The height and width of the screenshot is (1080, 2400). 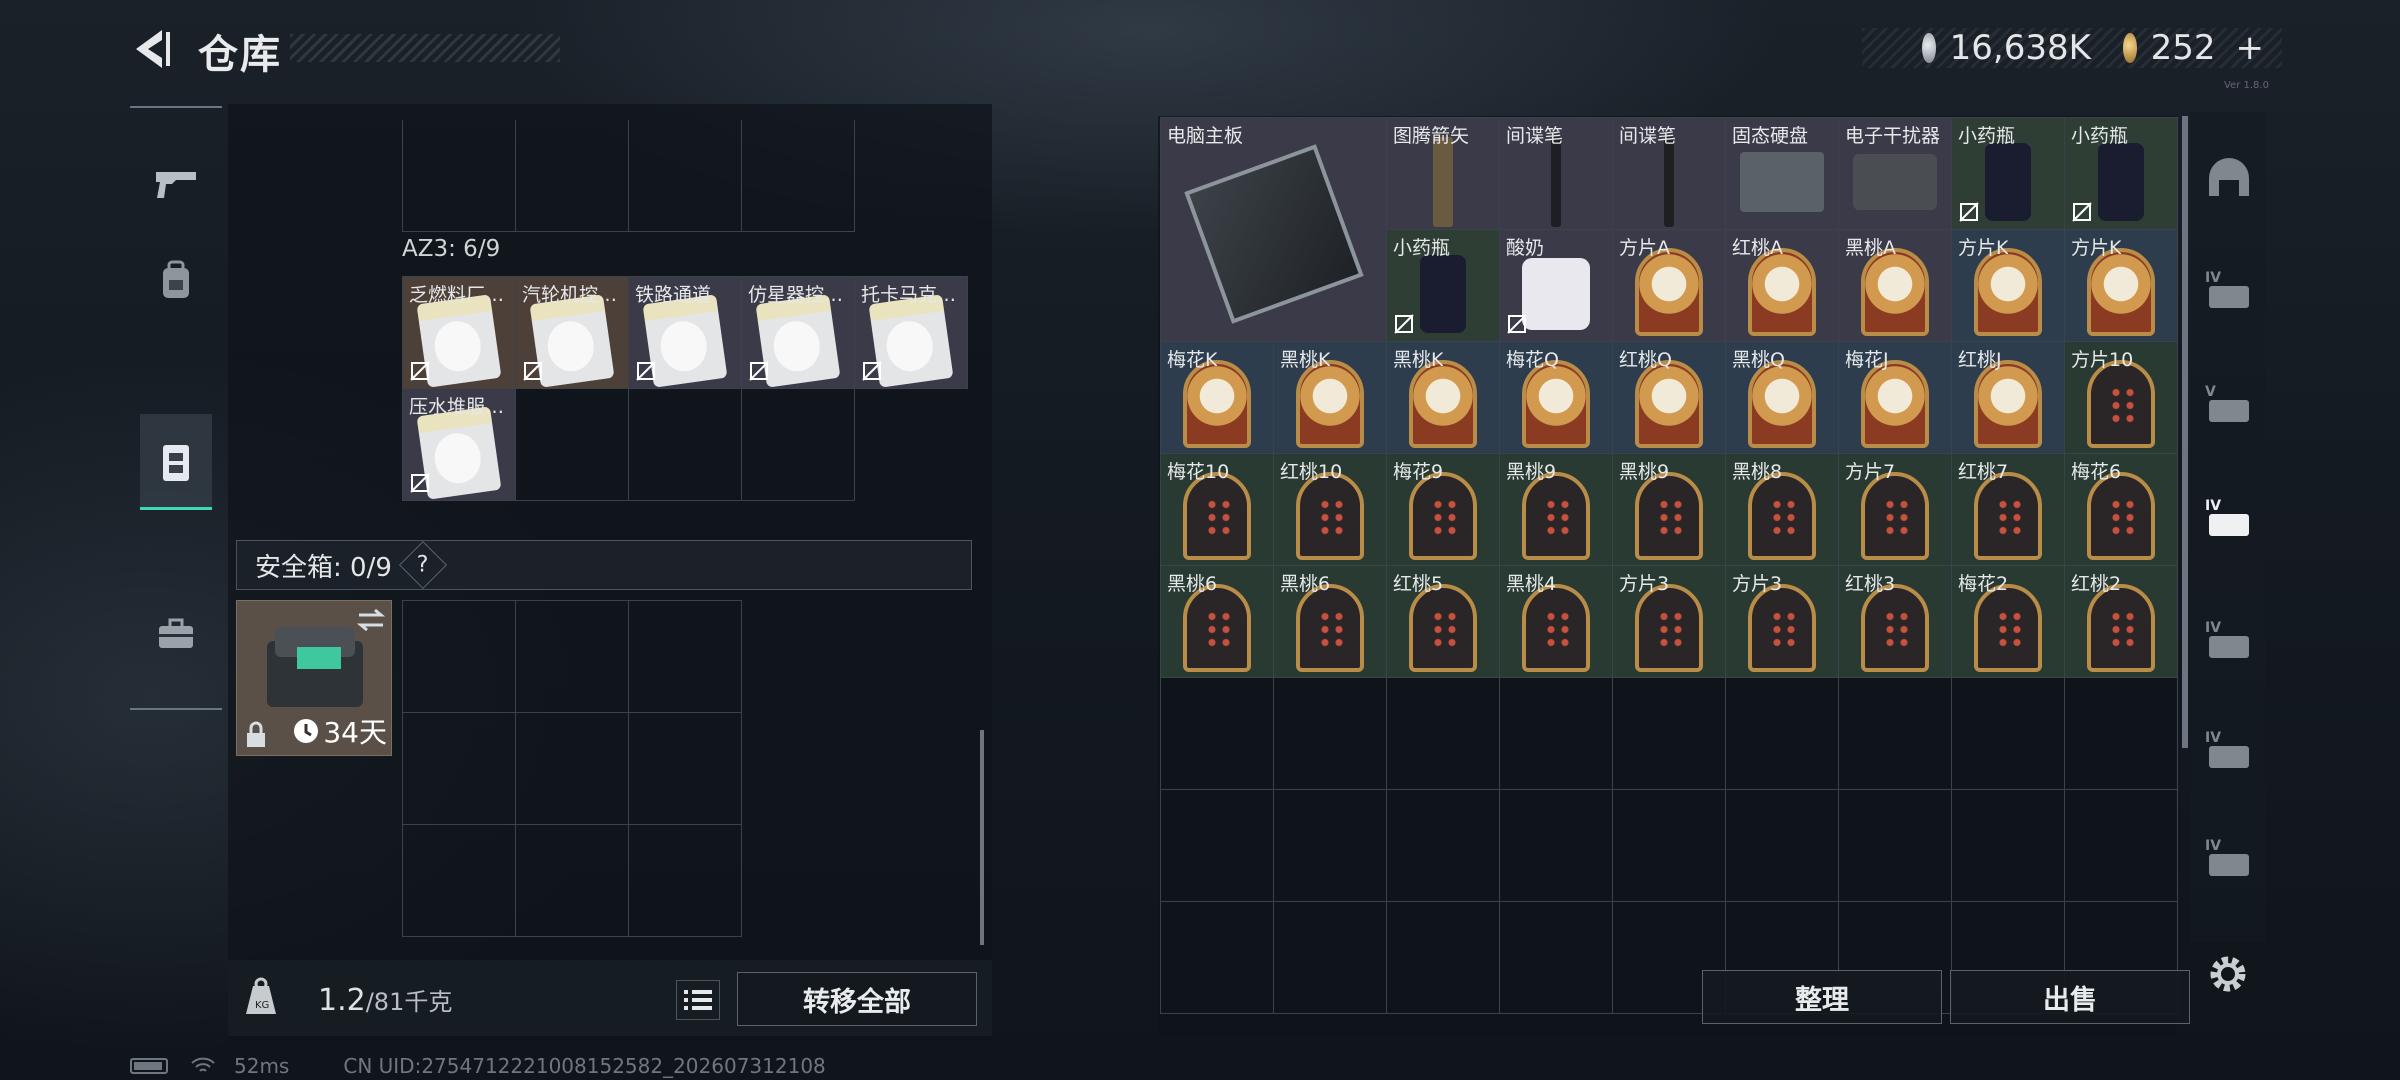 What do you see at coordinates (1669, 286) in the screenshot?
I see `stash-item: 方片A` at bounding box center [1669, 286].